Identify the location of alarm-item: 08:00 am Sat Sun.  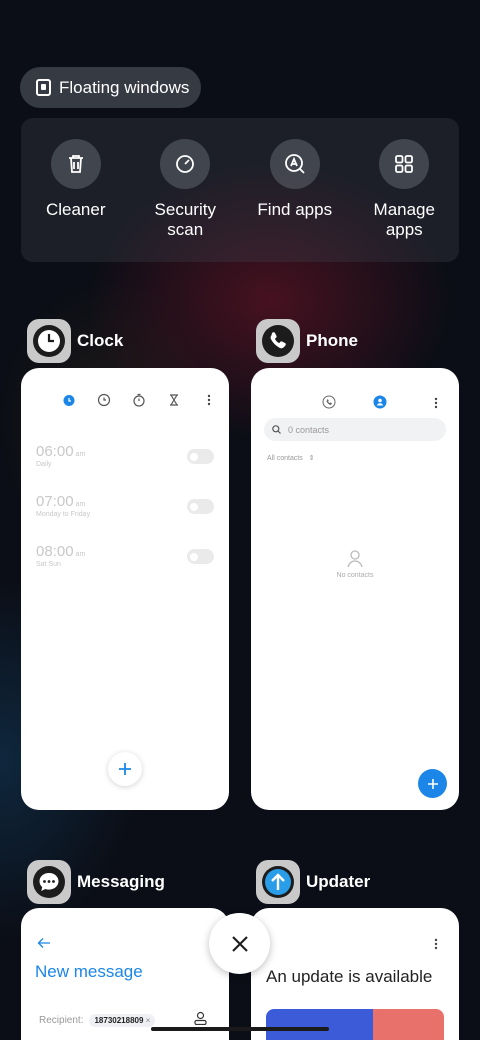
(60, 555).